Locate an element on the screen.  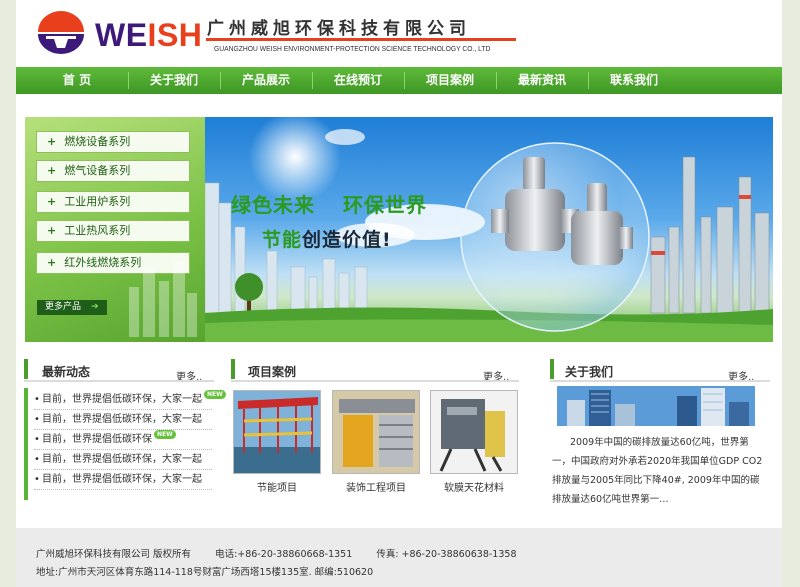
project-thumb-ceiling is located at coordinates (474, 432).